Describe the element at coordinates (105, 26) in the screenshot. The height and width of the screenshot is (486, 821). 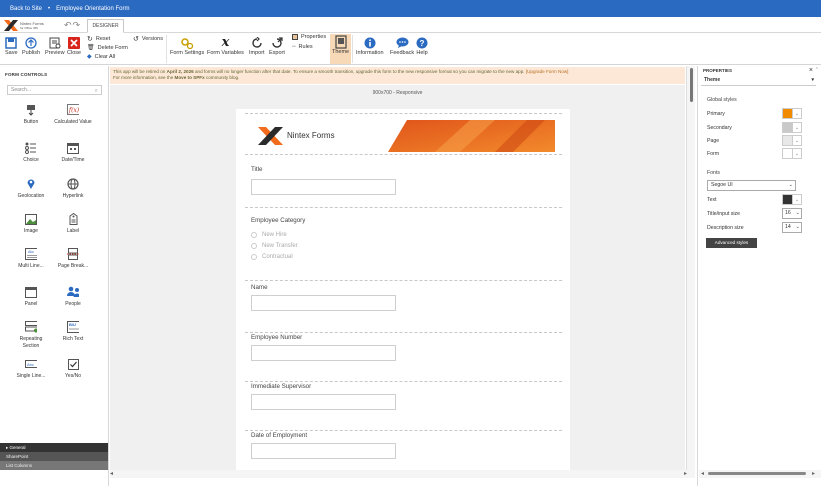
I see `tab-designer: DESIGNER` at that location.